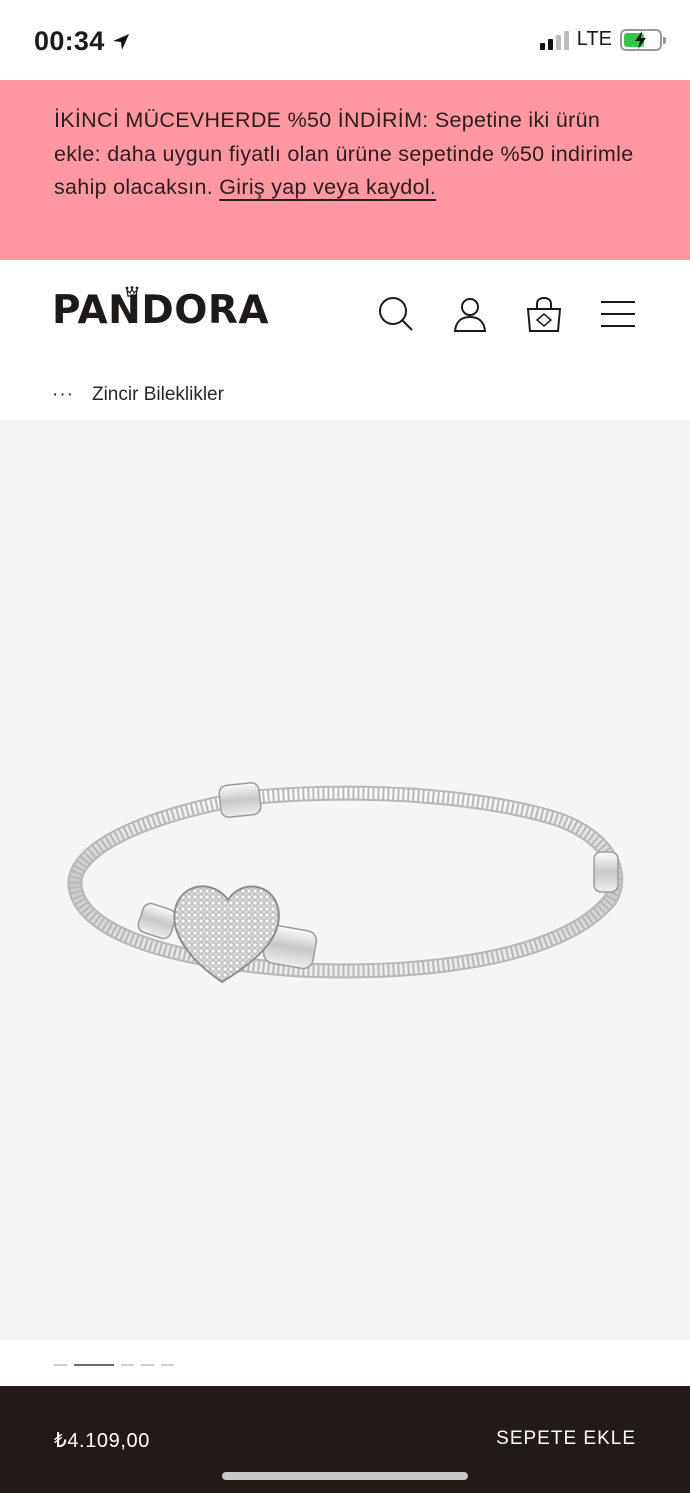 This screenshot has height=1493, width=690. What do you see at coordinates (544, 314) in the screenshot?
I see `shopping-bag-icon` at bounding box center [544, 314].